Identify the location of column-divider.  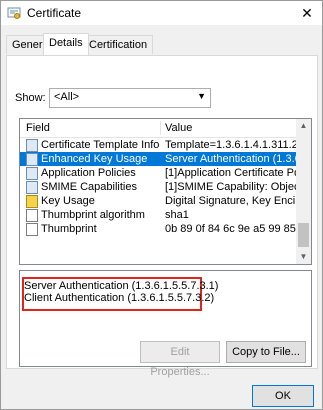
(160, 128).